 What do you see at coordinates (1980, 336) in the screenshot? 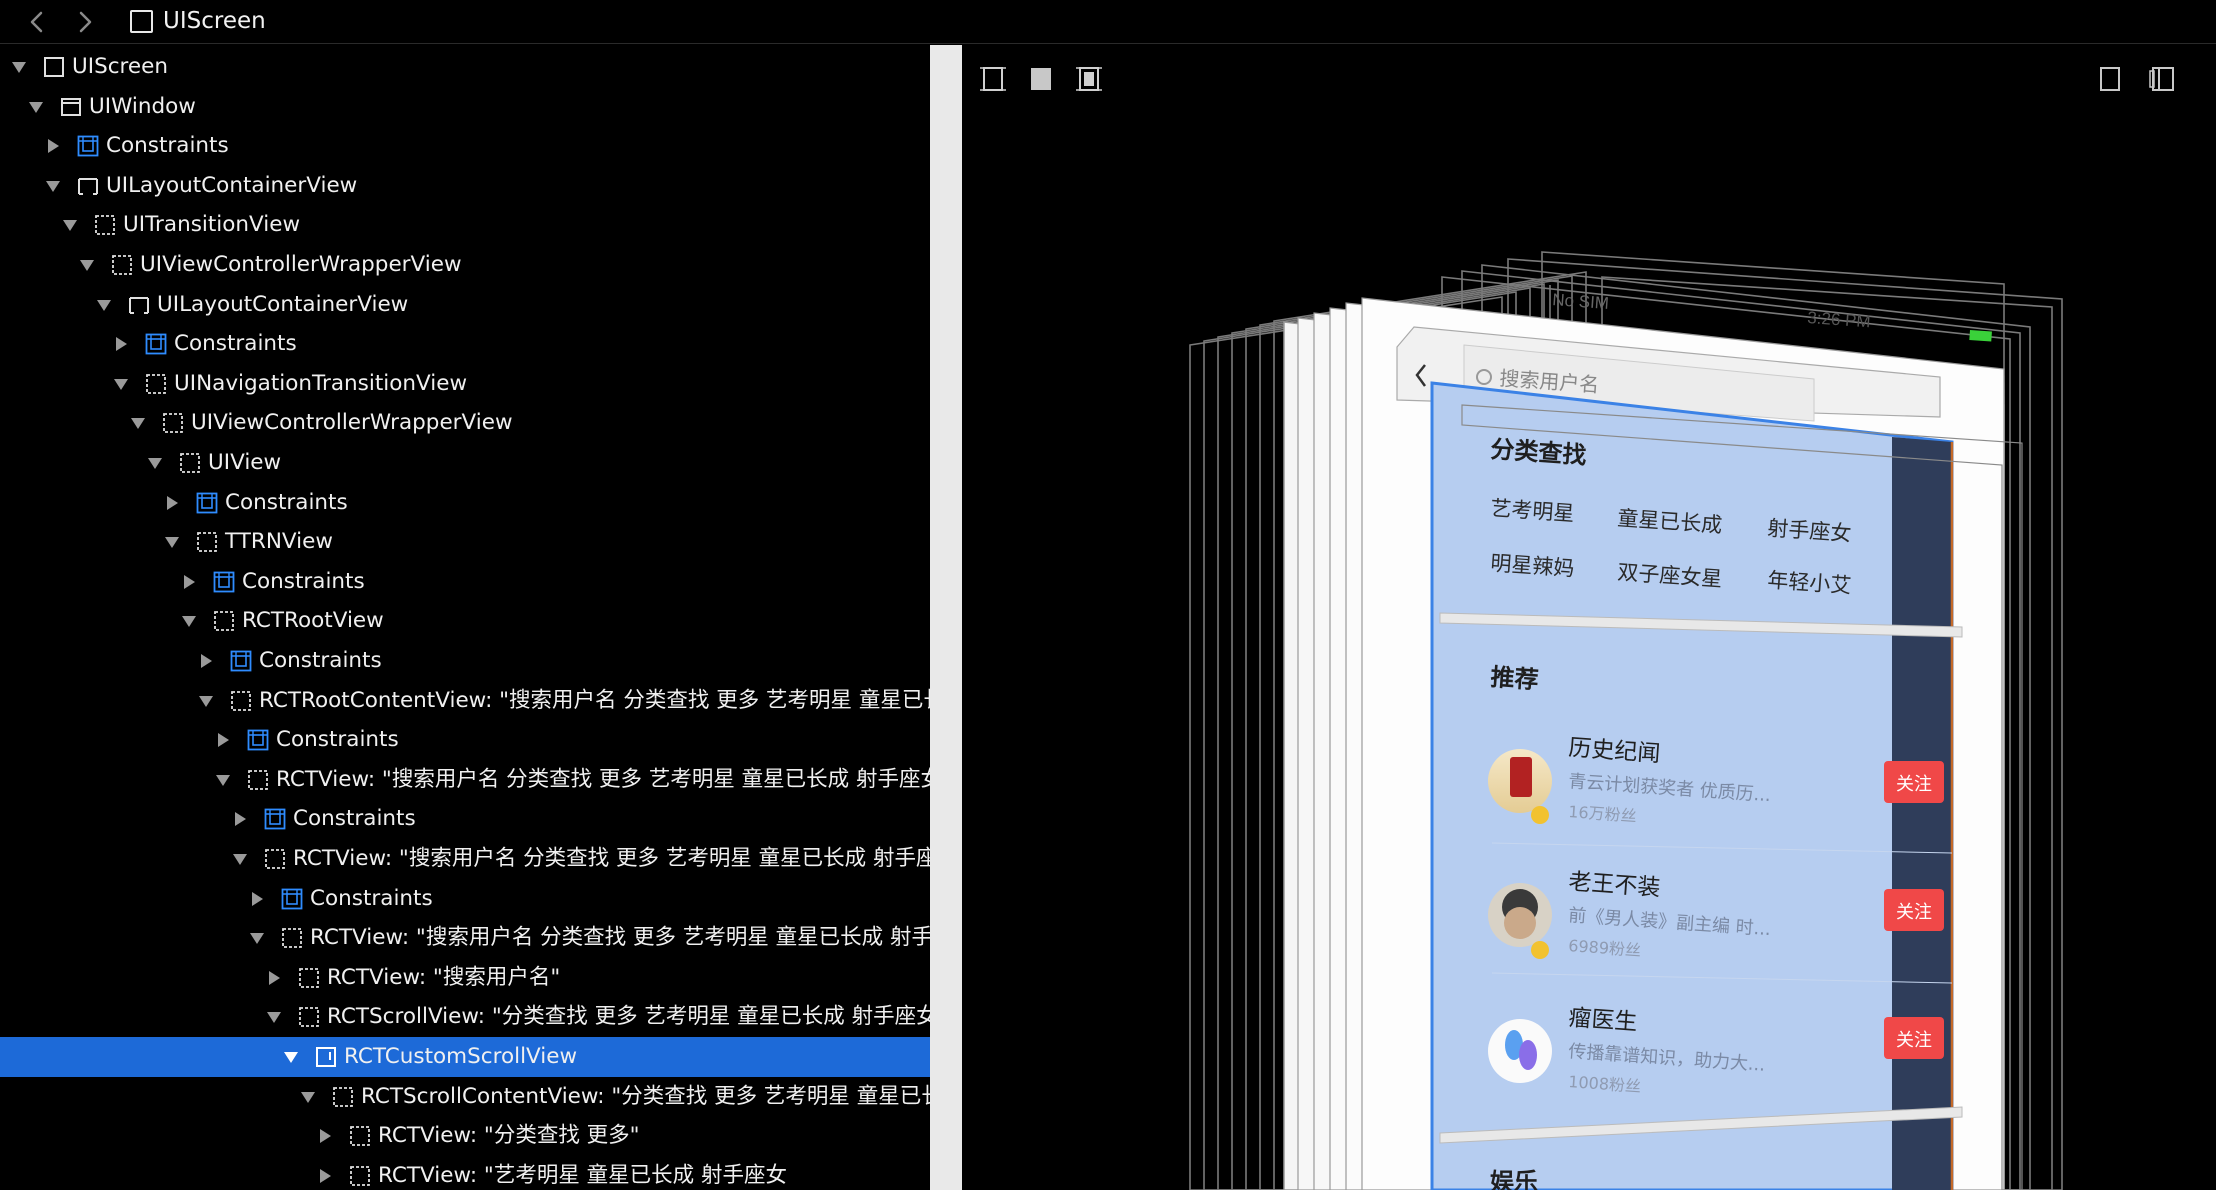
I see `battery-icon` at bounding box center [1980, 336].